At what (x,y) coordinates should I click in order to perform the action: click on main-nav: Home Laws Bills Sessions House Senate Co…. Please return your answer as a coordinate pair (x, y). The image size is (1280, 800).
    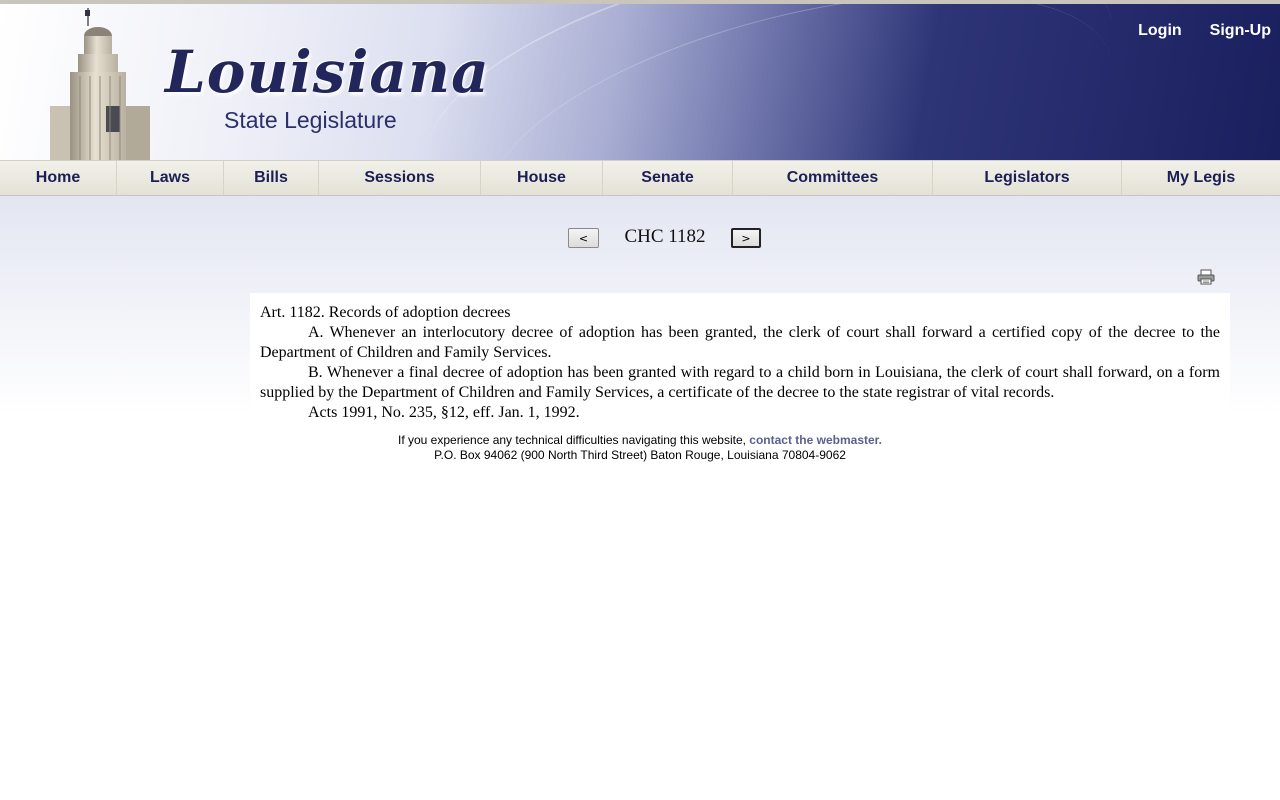
    Looking at the image, I should click on (640, 178).